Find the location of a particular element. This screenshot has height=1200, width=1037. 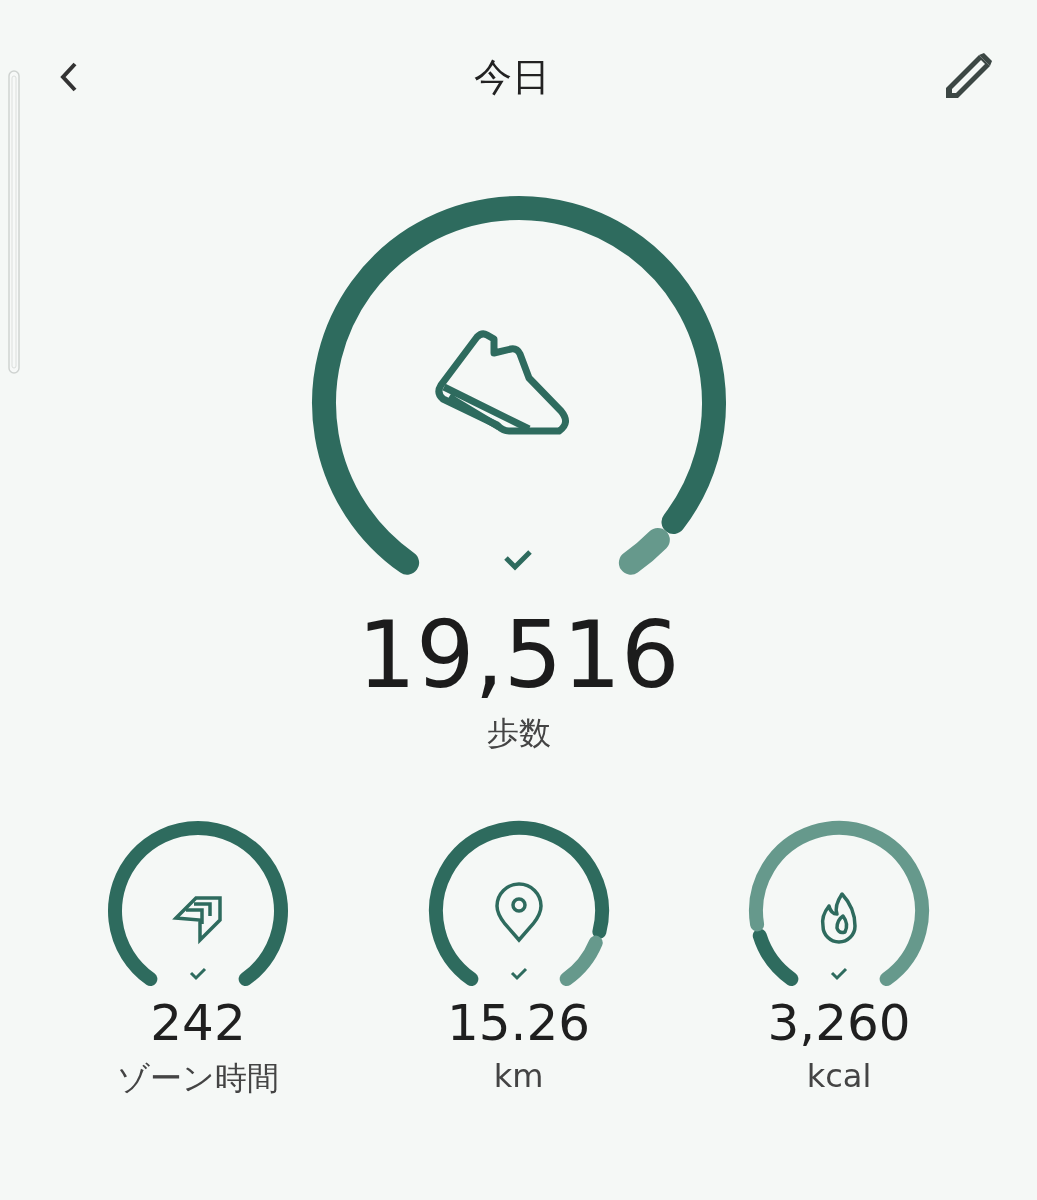

metric-value: 242 is located at coordinates (198, 1024).